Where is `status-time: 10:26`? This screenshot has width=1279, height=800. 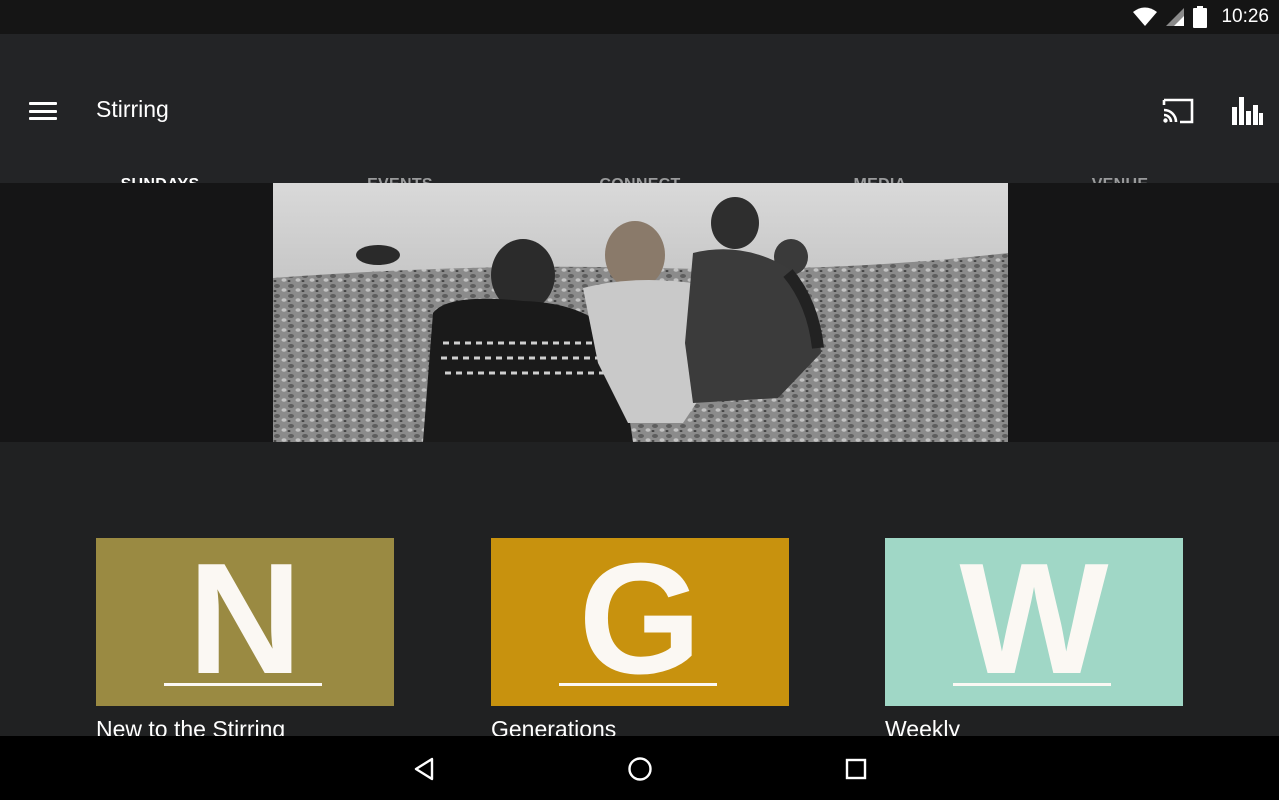
status-time: 10:26 is located at coordinates (1245, 16).